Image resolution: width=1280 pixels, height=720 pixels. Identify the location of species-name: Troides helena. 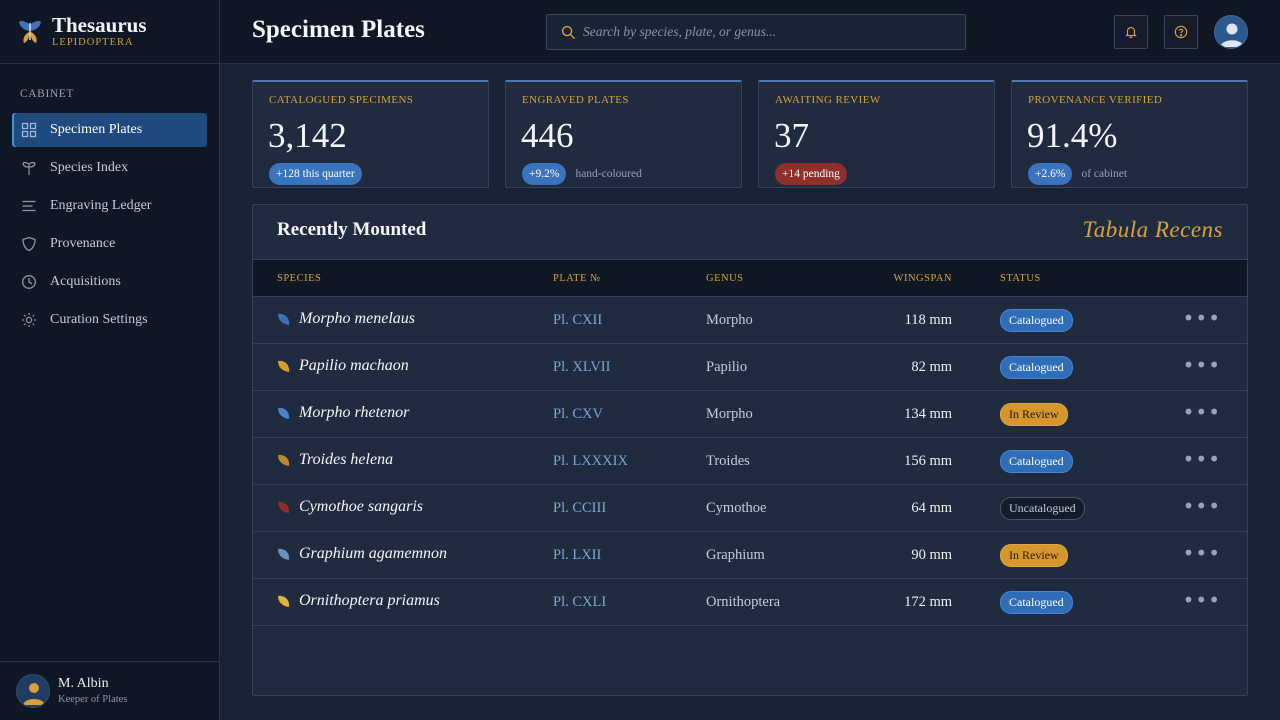
(346, 460).